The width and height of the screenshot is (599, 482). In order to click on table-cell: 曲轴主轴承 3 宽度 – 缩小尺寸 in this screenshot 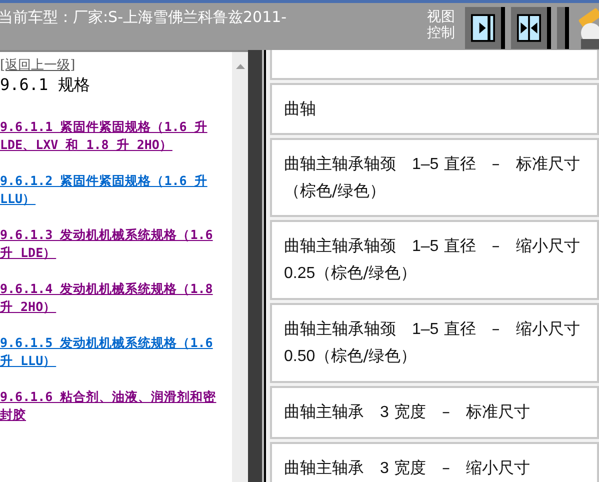, I will do `click(434, 462)`.